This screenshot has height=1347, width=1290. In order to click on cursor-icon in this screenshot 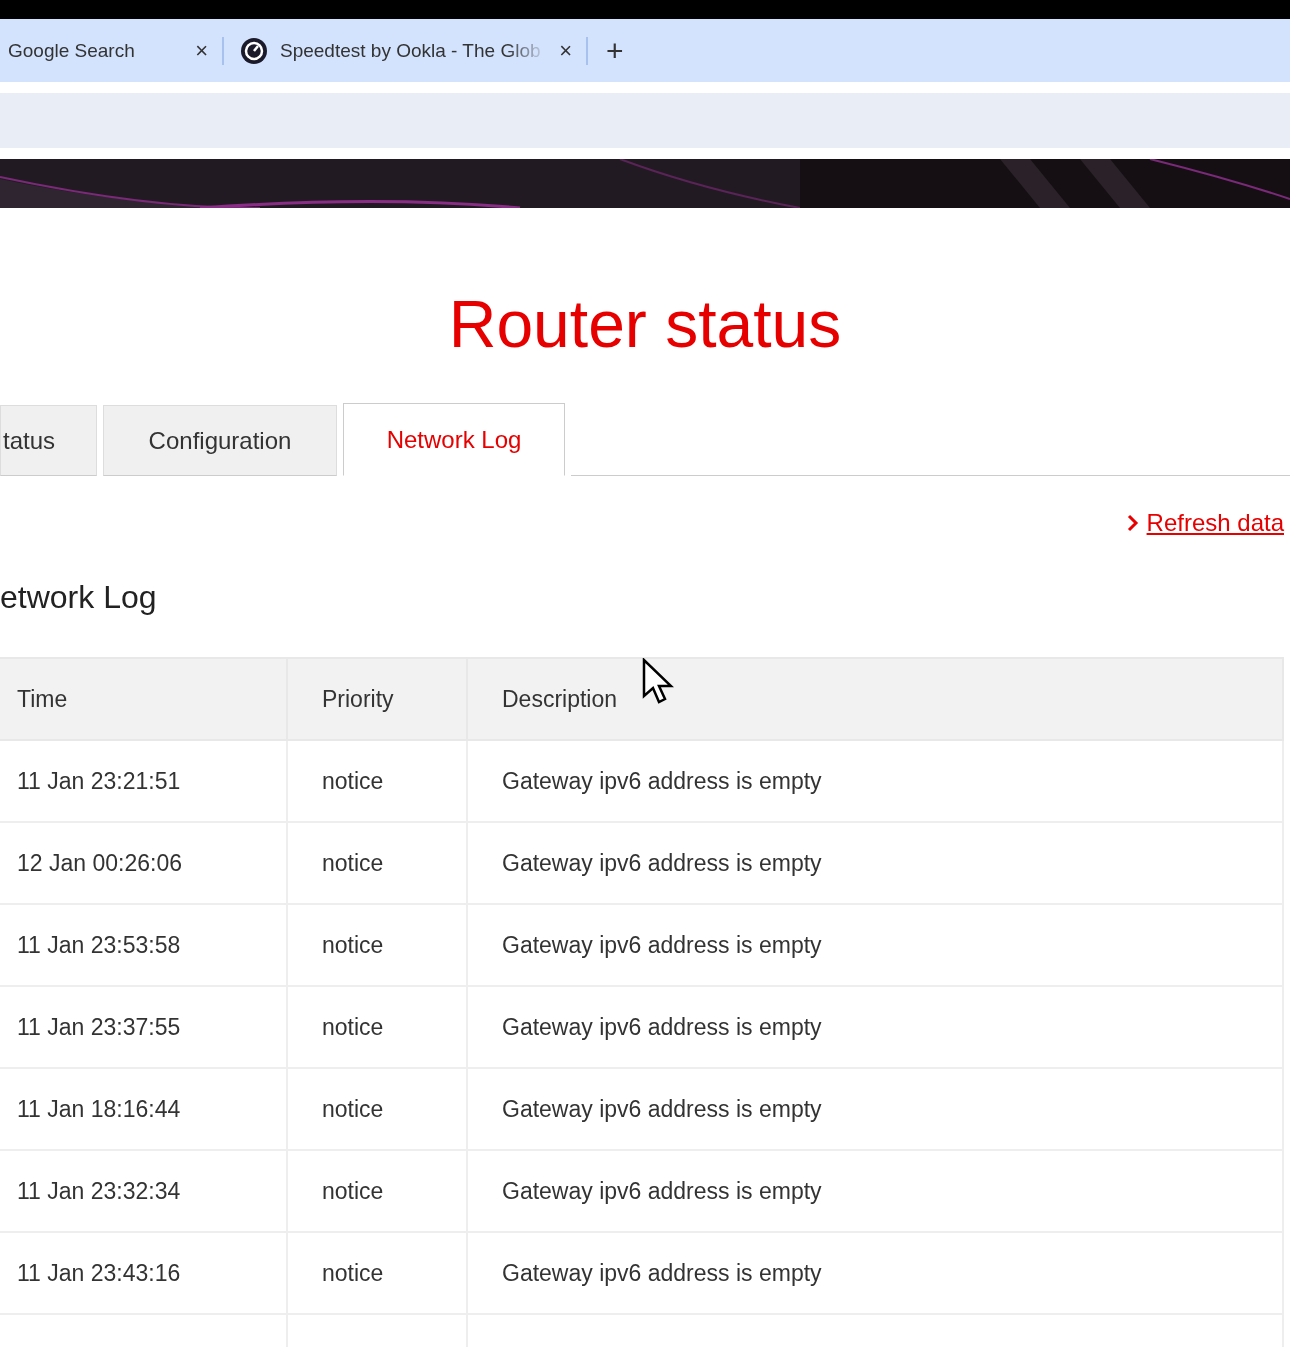, I will do `click(658, 682)`.